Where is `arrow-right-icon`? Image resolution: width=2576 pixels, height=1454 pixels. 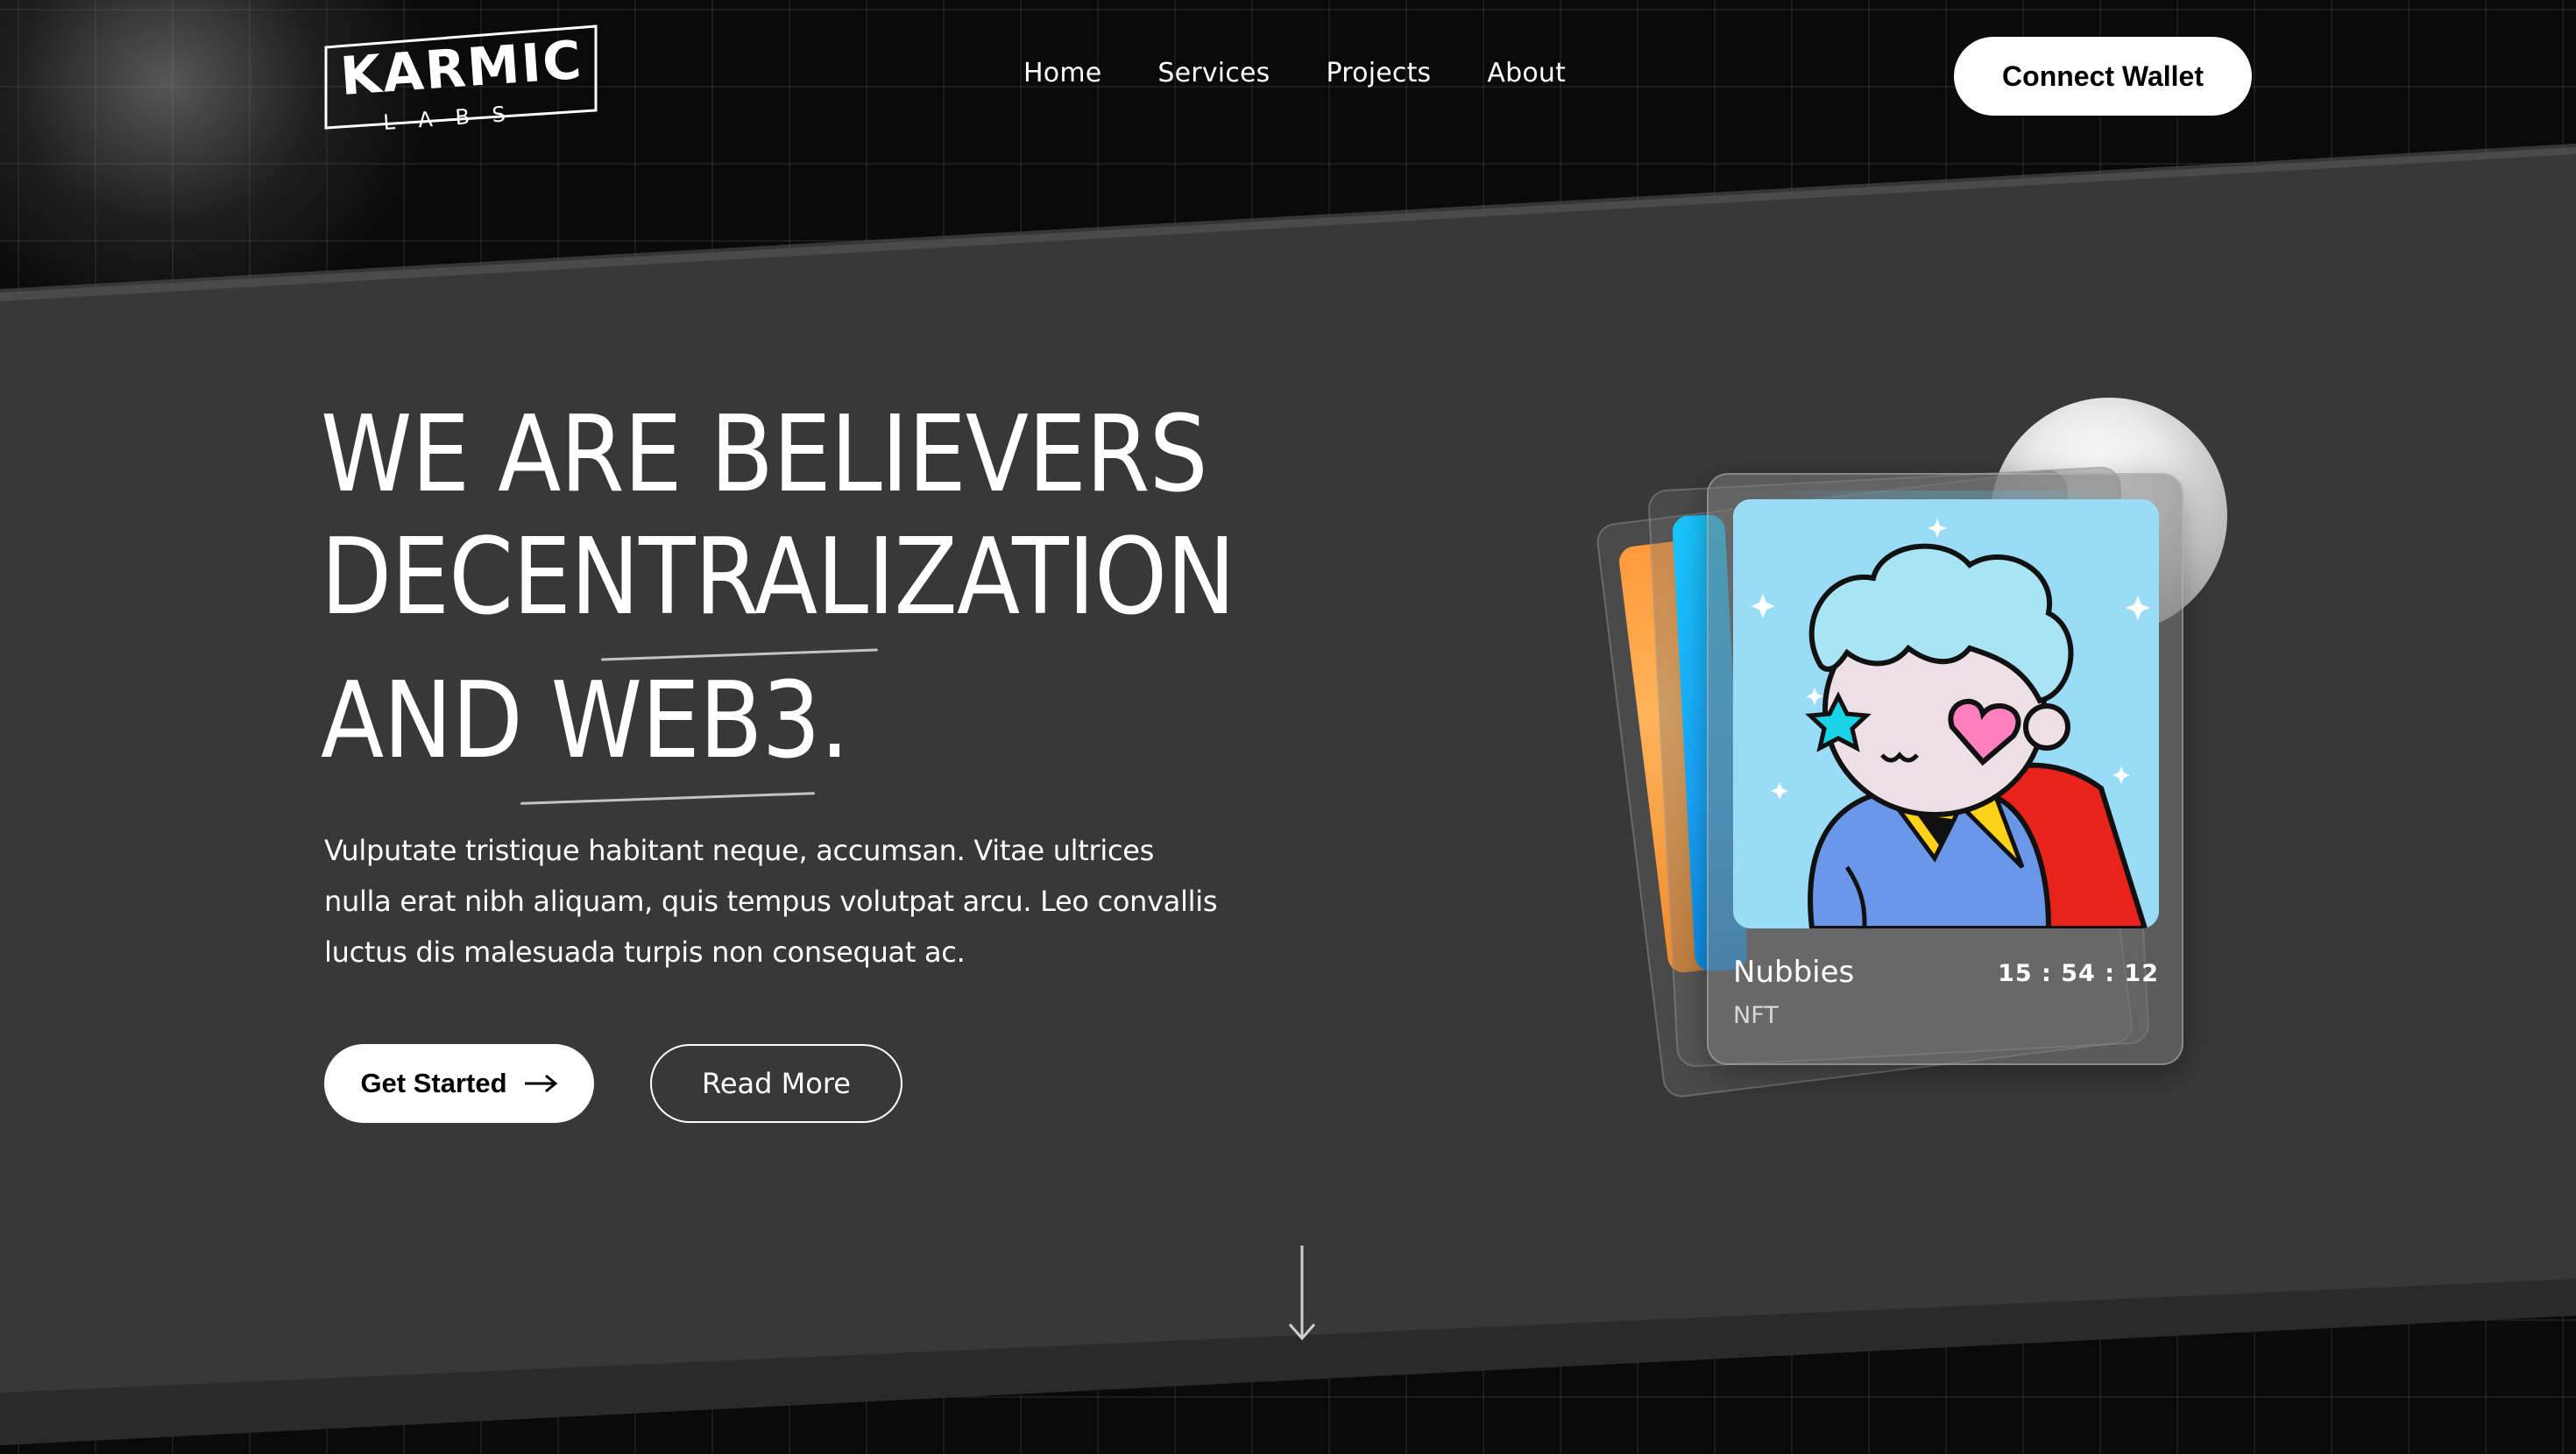 arrow-right-icon is located at coordinates (540, 1083).